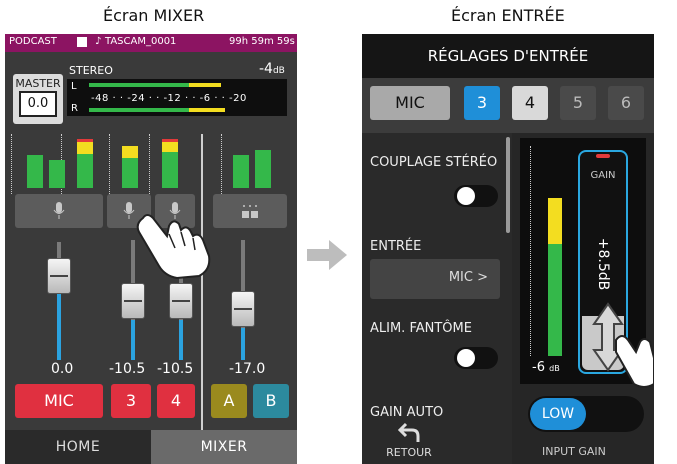  I want to click on back-button: RETOUR, so click(409, 443).